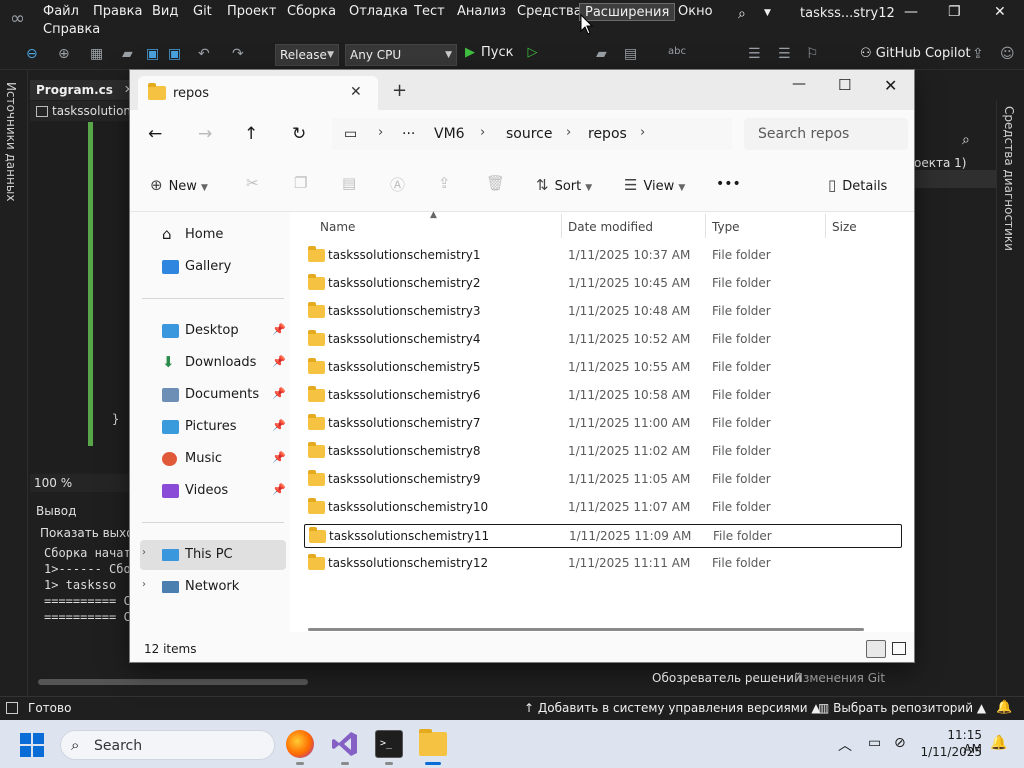 This screenshot has height=768, width=1024. I want to click on back-icon: ⊖, so click(32, 54).